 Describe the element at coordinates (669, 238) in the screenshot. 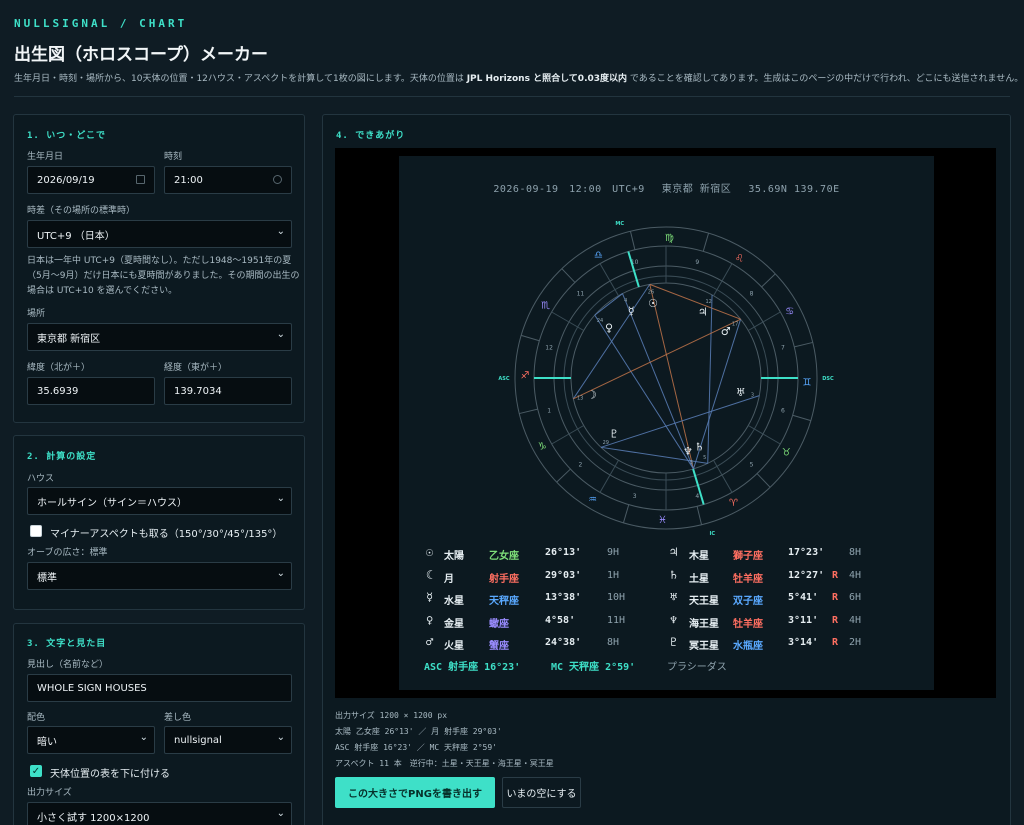

I see `zodiac-sign-icon: ♍` at that location.